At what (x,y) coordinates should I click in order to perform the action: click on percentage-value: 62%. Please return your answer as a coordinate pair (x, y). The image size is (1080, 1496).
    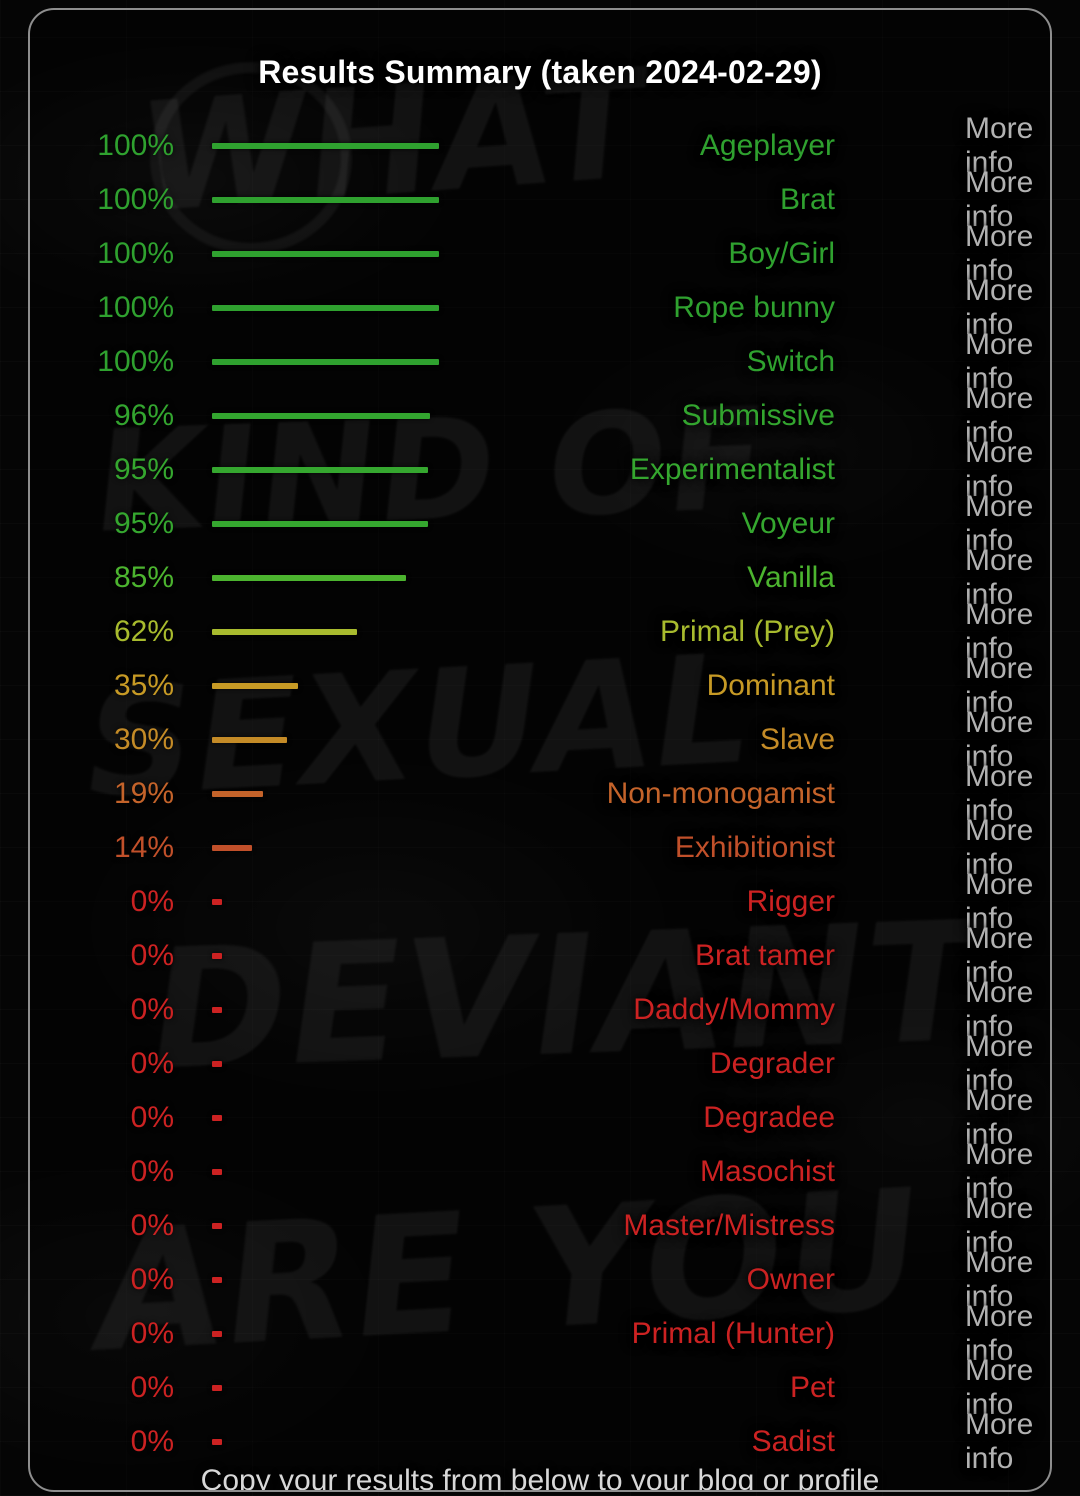
    Looking at the image, I should click on (143, 631).